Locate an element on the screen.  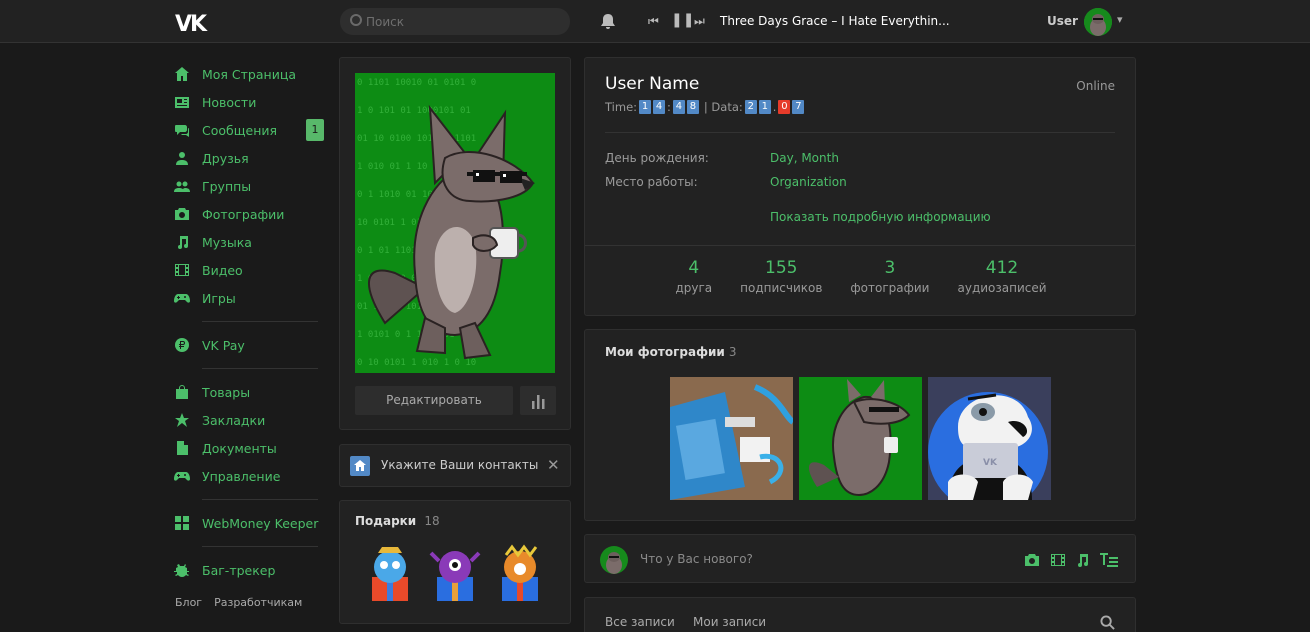
sidebar-item-my-page: Моя Страница is located at coordinates (247, 74).